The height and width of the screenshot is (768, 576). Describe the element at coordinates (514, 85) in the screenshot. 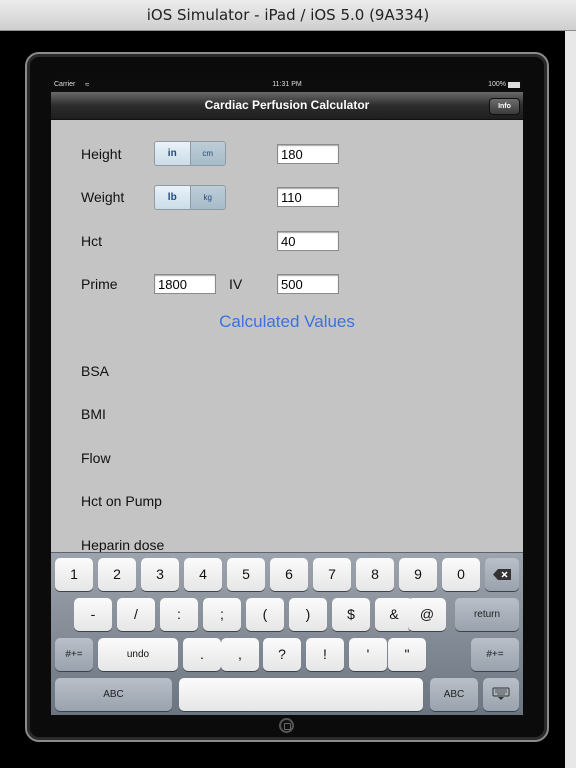

I see `battery-icon` at that location.